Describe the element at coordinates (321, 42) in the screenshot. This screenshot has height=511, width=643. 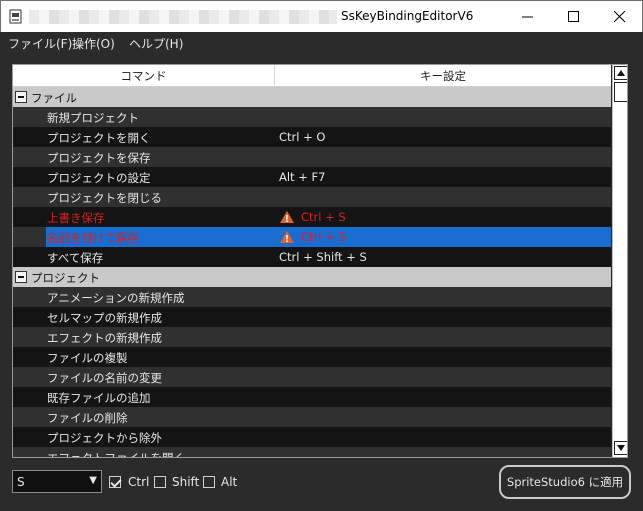
I see `menu-bar: ファイル(F) 操作(O) ヘルプ(H)` at that location.